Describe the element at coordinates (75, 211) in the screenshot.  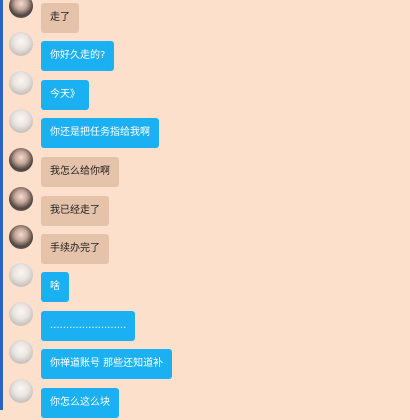
I see `message-bubble: 我已经走了` at that location.